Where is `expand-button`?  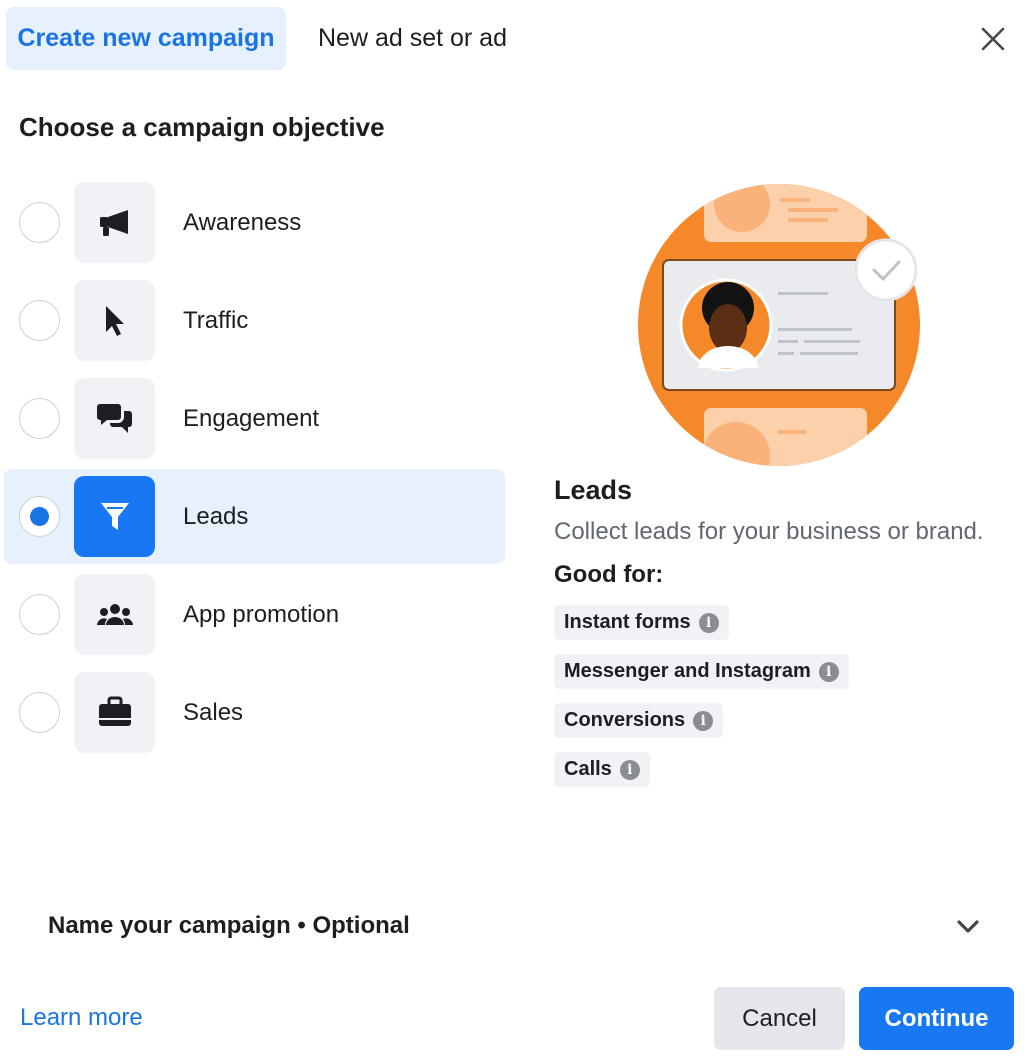
expand-button is located at coordinates (968, 927).